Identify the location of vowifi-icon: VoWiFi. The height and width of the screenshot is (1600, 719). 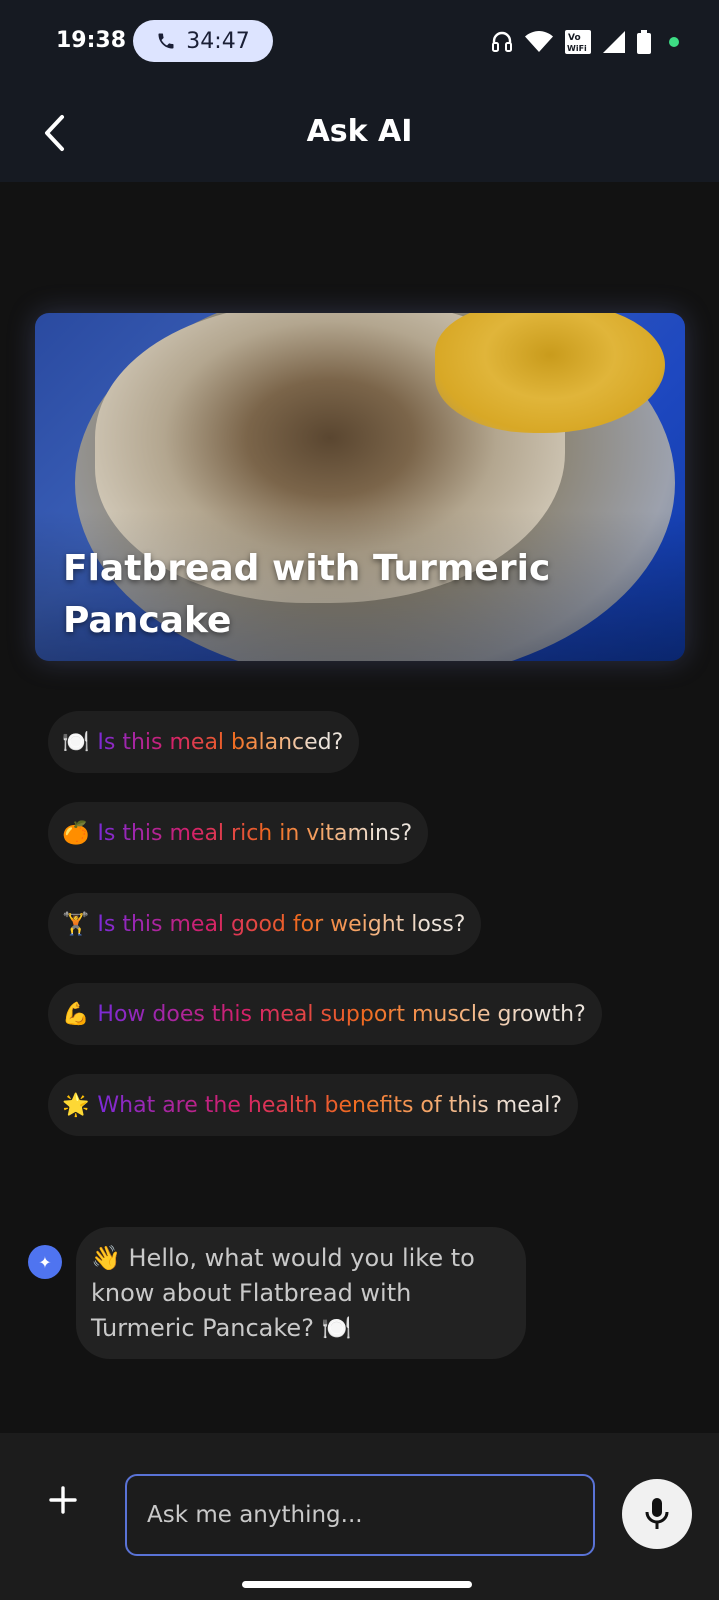
(578, 42).